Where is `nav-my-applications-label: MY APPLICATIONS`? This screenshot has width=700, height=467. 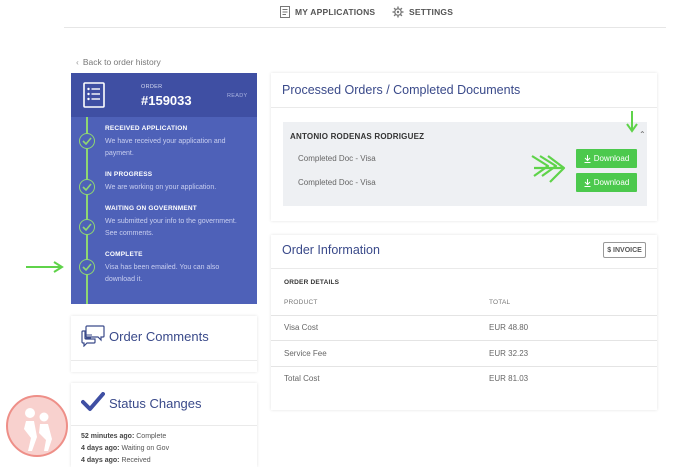
nav-my-applications-label: MY APPLICATIONS is located at coordinates (335, 12).